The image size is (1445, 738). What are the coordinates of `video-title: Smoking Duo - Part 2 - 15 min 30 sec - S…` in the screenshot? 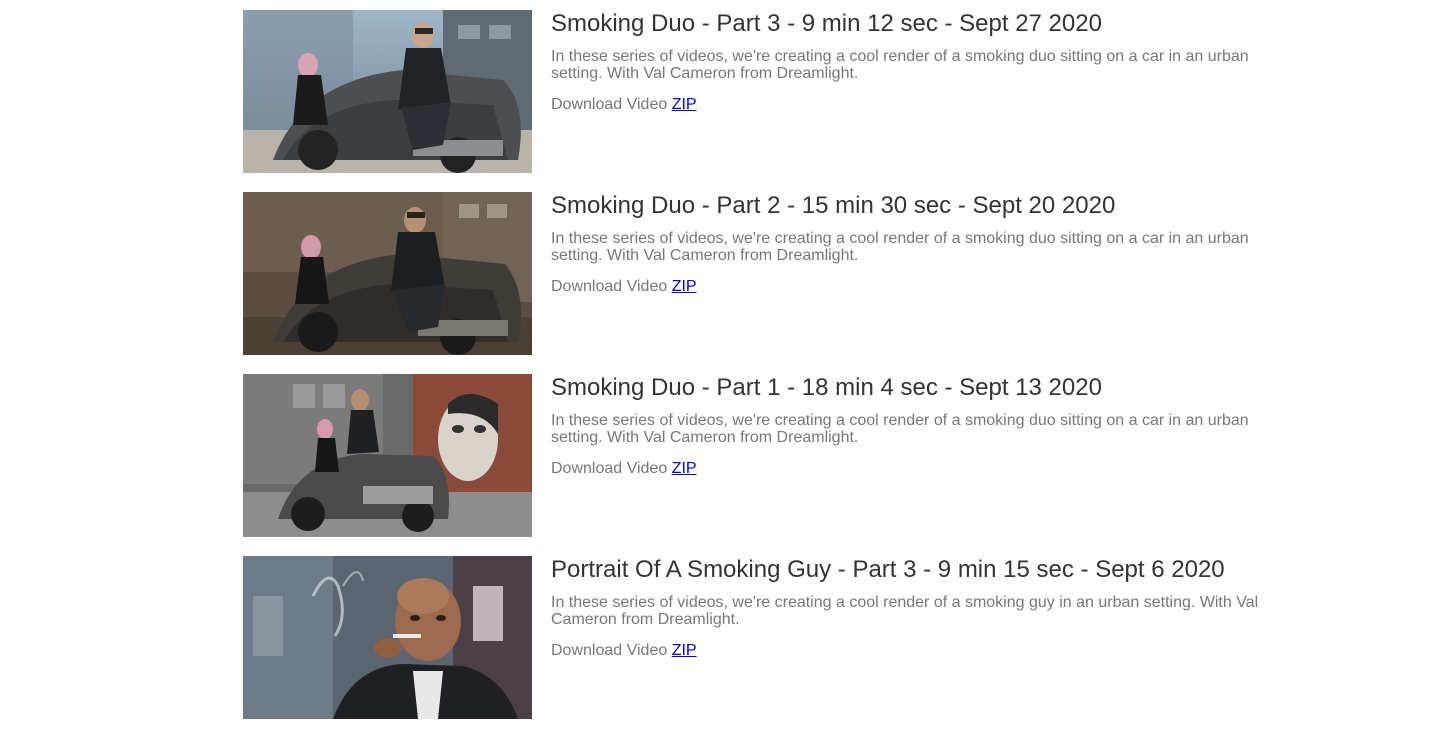 It's located at (833, 205).